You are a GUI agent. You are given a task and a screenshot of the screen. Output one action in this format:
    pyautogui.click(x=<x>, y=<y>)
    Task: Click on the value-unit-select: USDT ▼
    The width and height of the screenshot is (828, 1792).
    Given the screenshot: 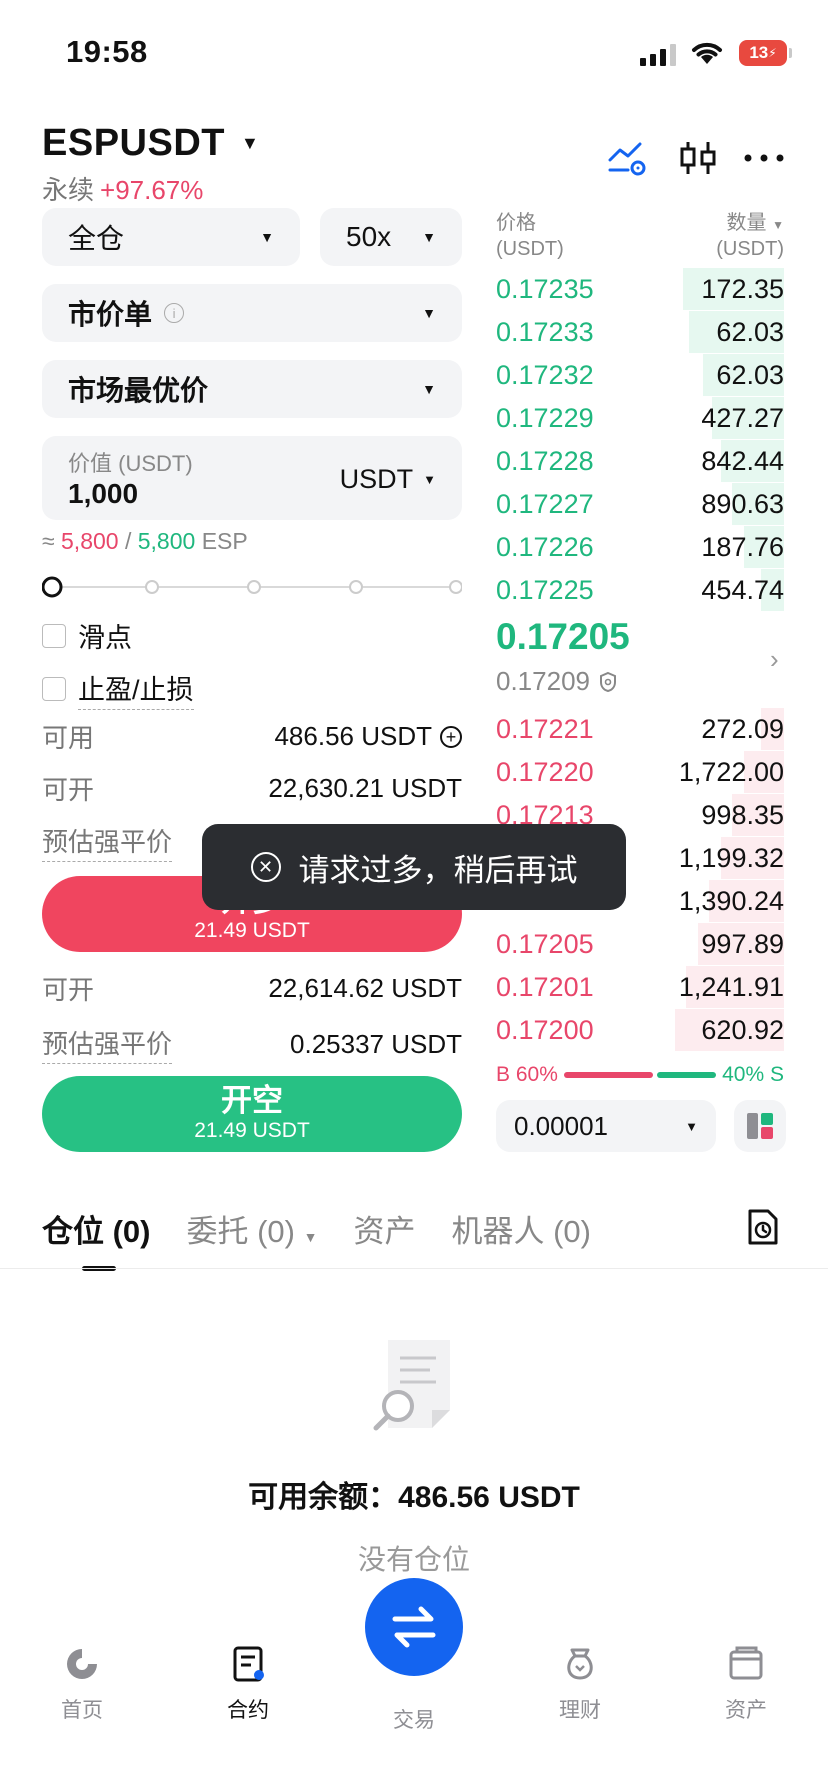 What is the action you would take?
    pyautogui.click(x=388, y=479)
    